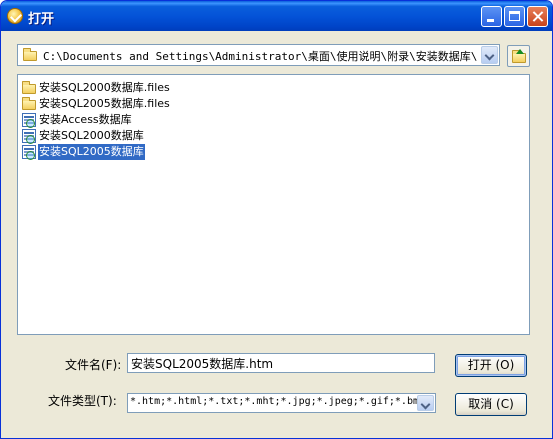 This screenshot has width=553, height=439. What do you see at coordinates (281, 363) in the screenshot?
I see `filename-input: 安装SQL2005数据库.htm` at bounding box center [281, 363].